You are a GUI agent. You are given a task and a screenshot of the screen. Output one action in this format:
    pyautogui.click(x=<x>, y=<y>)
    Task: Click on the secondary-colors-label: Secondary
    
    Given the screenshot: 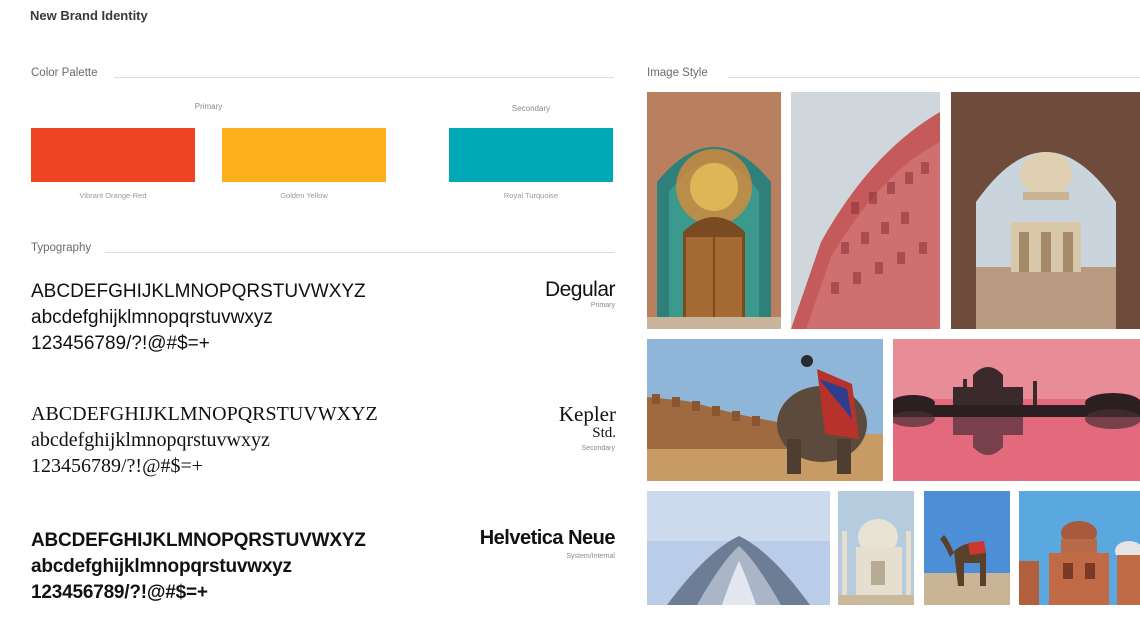 What is the action you would take?
    pyautogui.click(x=531, y=108)
    